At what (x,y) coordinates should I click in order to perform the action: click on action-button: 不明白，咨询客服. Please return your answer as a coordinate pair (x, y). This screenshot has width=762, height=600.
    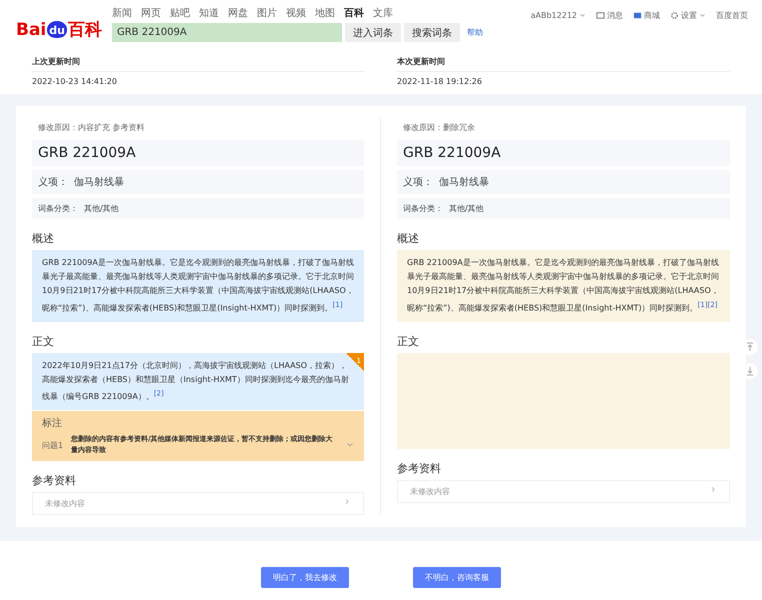
    Looking at the image, I should click on (457, 577).